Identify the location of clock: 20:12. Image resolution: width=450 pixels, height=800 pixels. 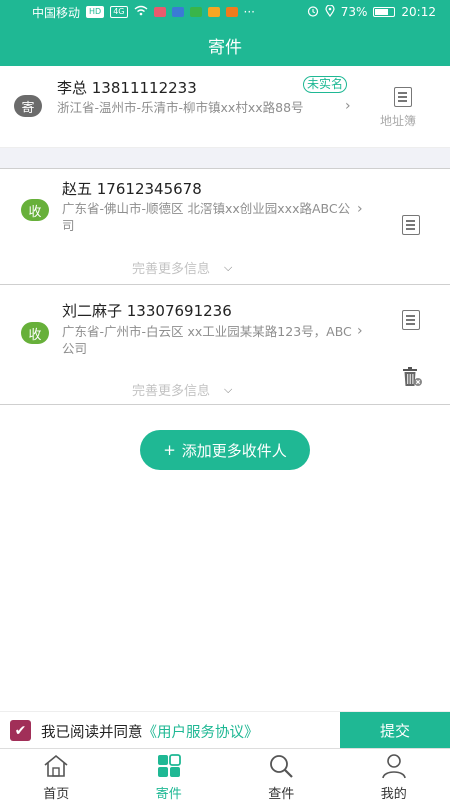
(418, 12).